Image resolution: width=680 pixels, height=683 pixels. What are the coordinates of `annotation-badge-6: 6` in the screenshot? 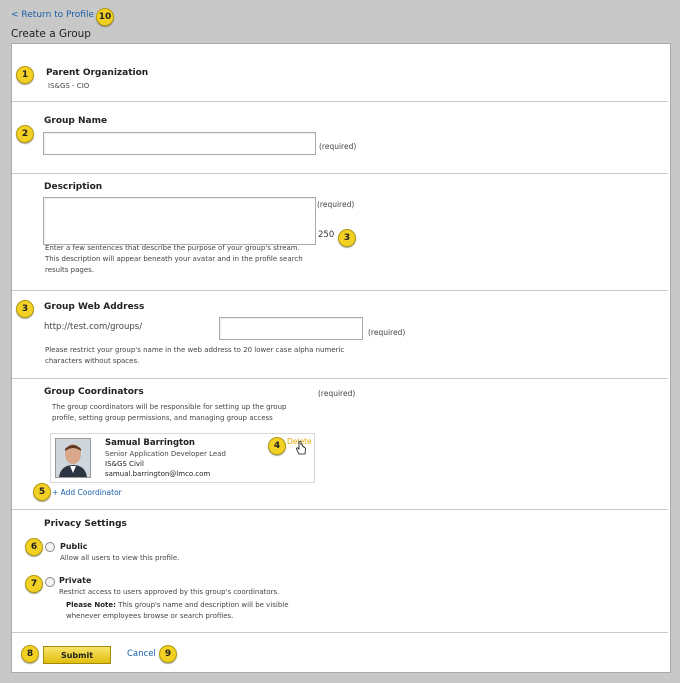 It's located at (34, 547).